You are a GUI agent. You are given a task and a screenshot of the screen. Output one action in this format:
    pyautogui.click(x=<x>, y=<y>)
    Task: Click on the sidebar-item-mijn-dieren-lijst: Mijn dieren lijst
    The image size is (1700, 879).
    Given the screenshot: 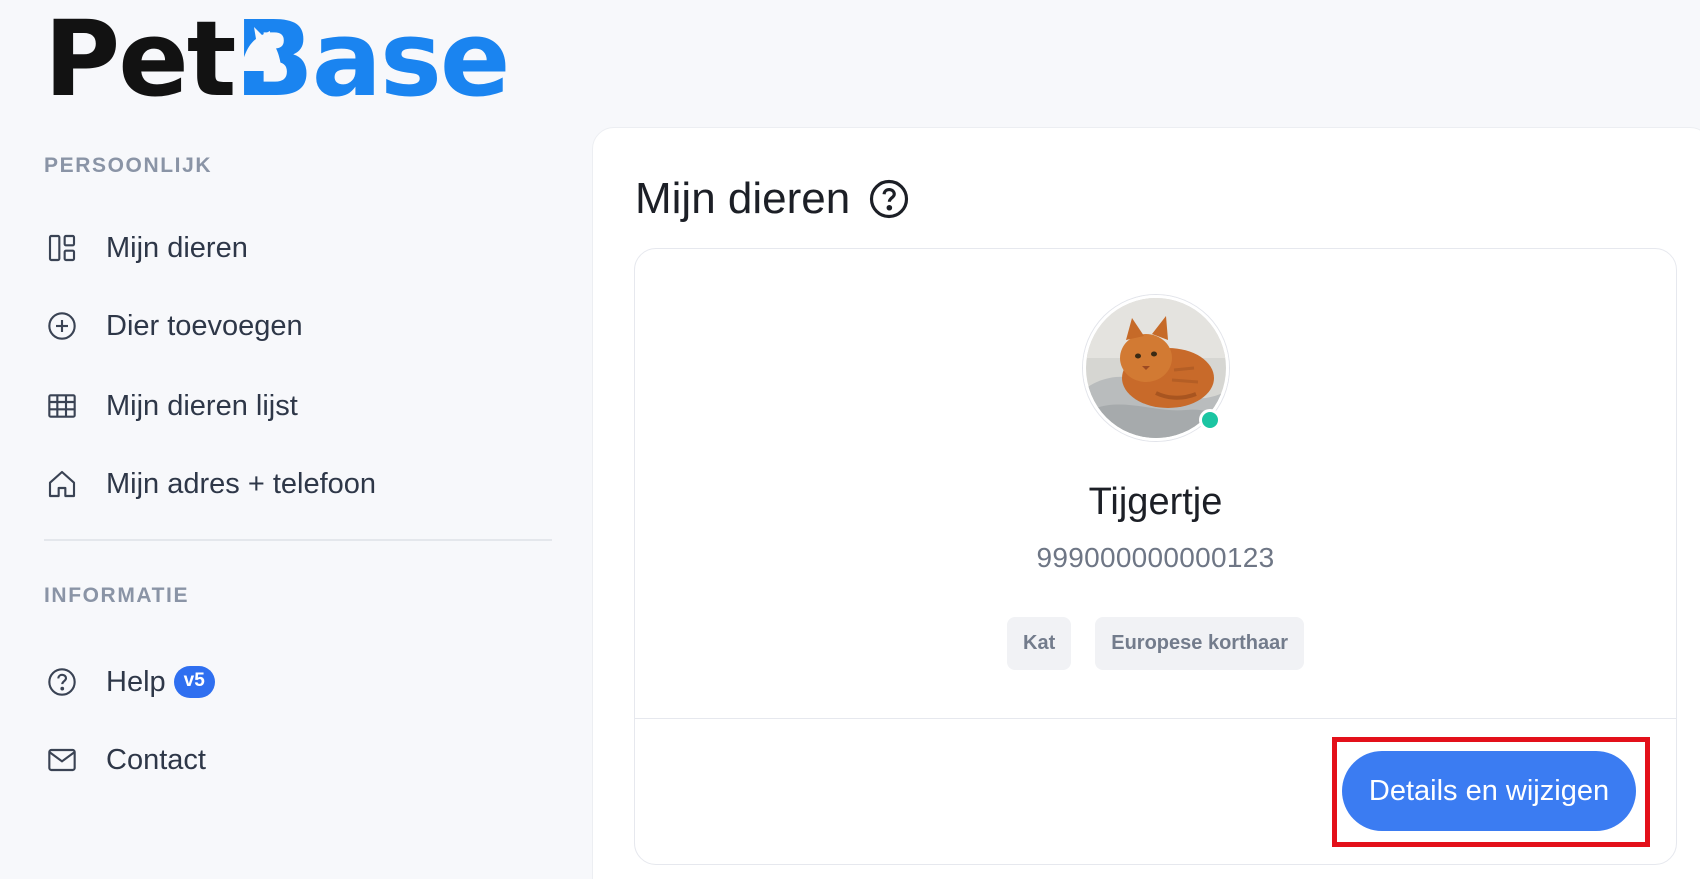 What is the action you would take?
    pyautogui.click(x=171, y=406)
    